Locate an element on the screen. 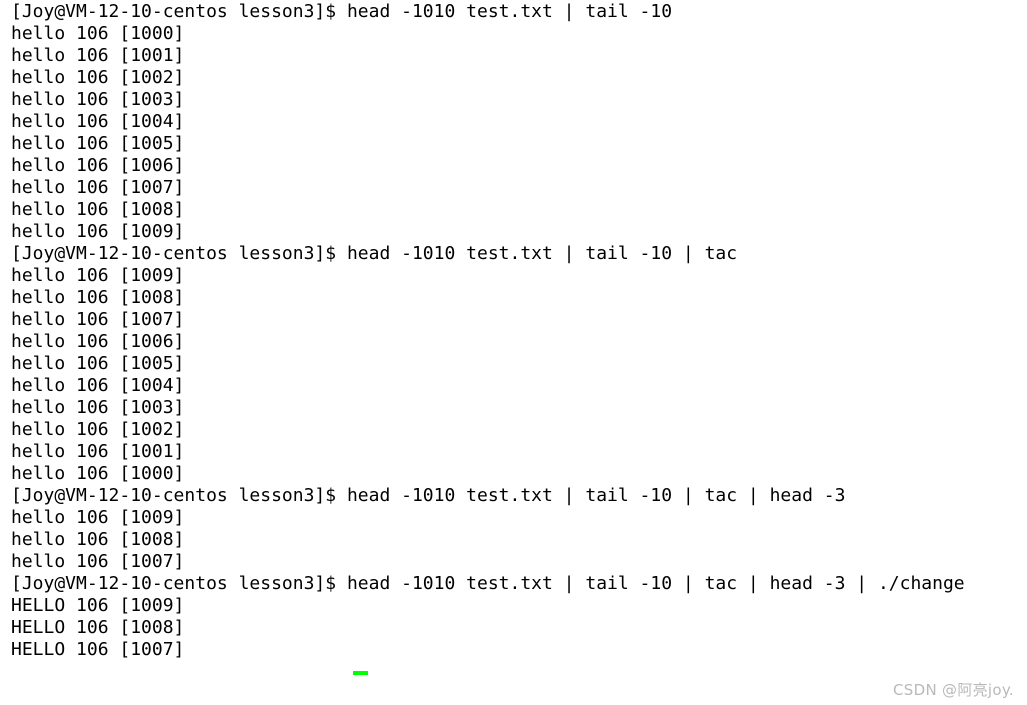 The image size is (1027, 705). csdn-watermark: CSDN @阿亮joy. is located at coordinates (953, 690).